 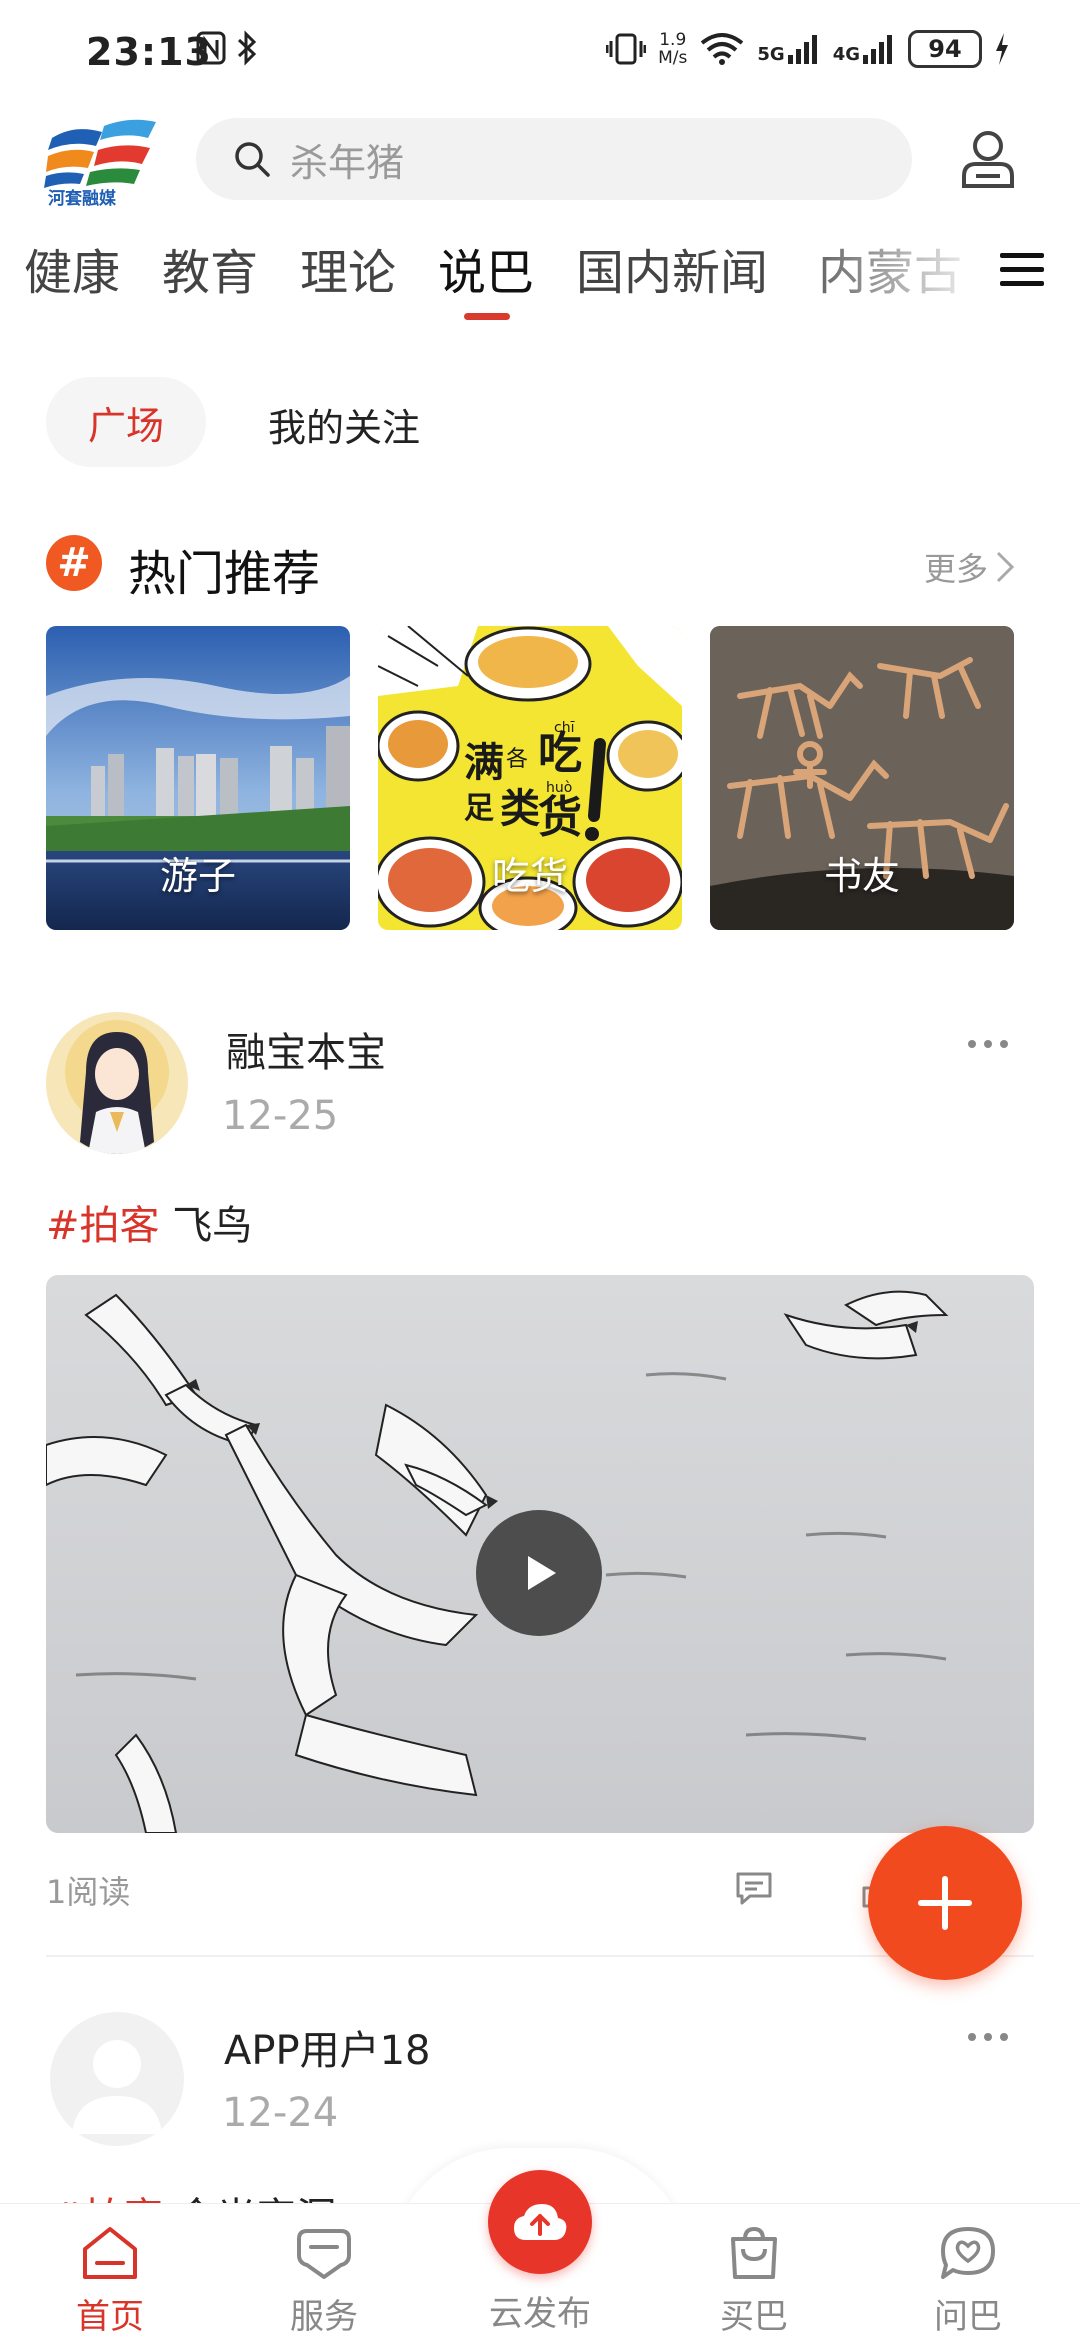 I want to click on nav-label: 问巴, so click(x=968, y=2317).